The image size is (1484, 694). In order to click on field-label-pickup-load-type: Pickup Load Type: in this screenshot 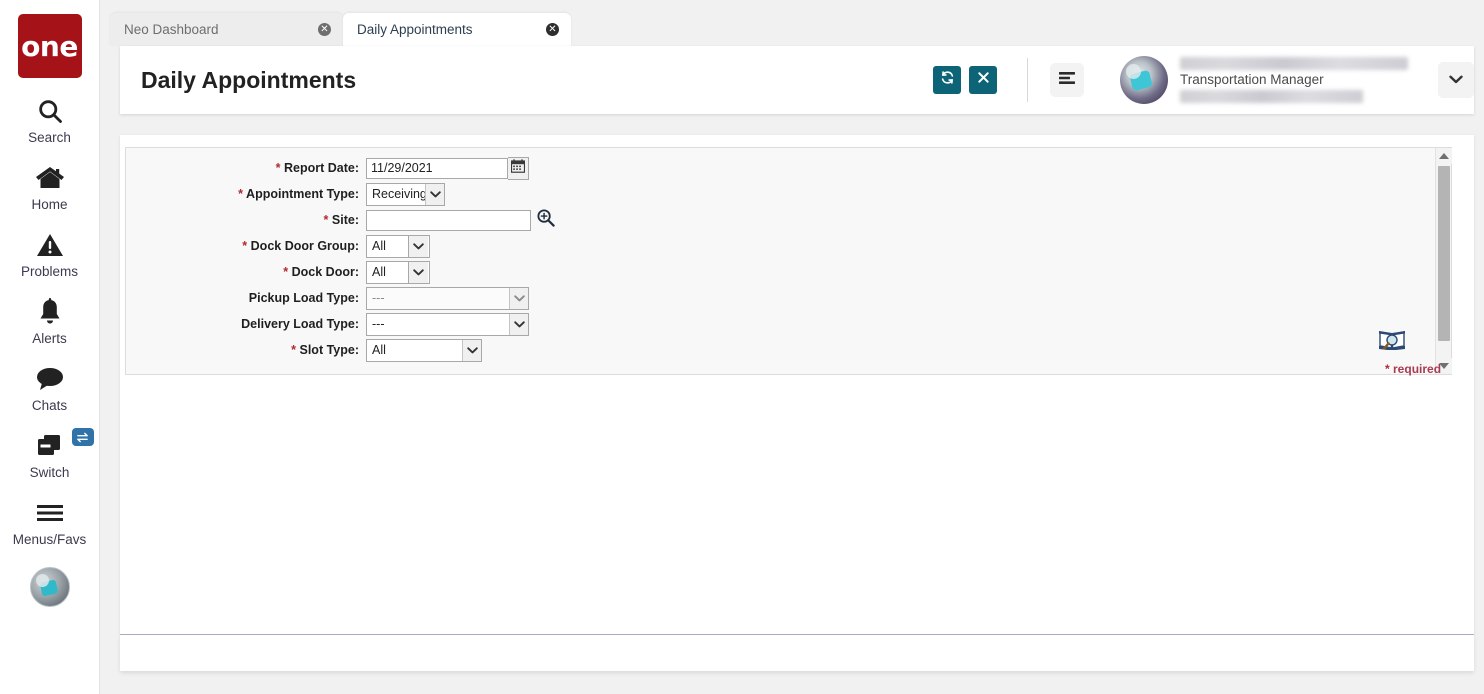, I will do `click(246, 298)`.